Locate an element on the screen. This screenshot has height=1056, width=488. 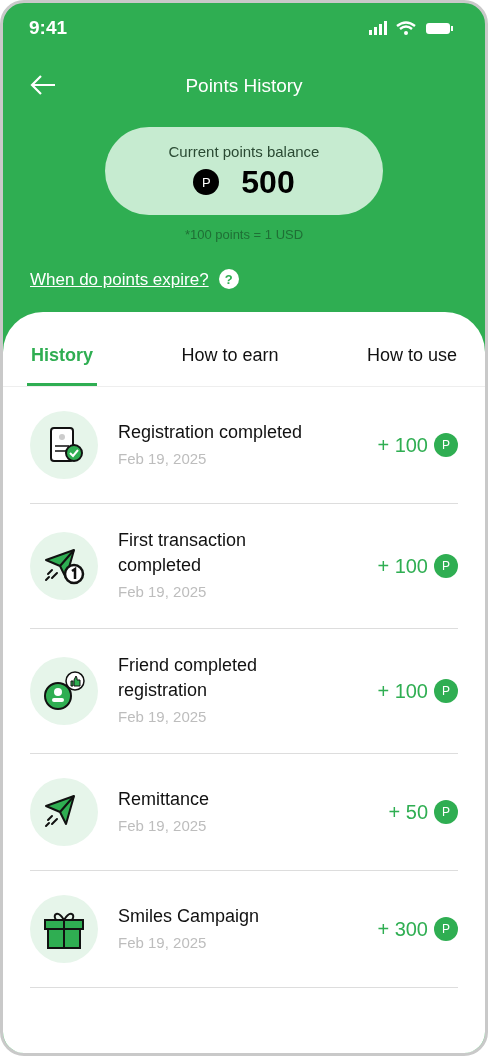
back-button is located at coordinates (43, 85).